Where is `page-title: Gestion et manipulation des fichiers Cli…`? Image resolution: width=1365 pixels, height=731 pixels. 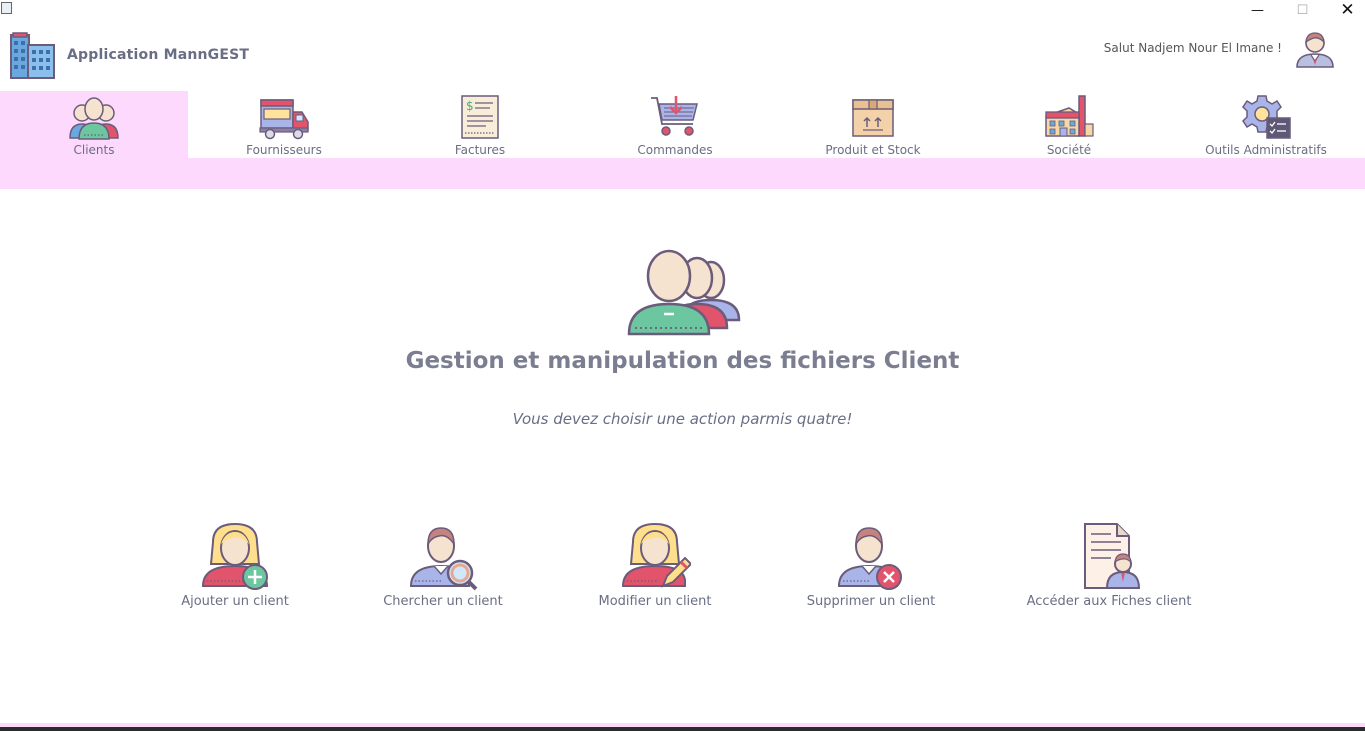
page-title: Gestion et manipulation des fichiers Cli… is located at coordinates (682, 361).